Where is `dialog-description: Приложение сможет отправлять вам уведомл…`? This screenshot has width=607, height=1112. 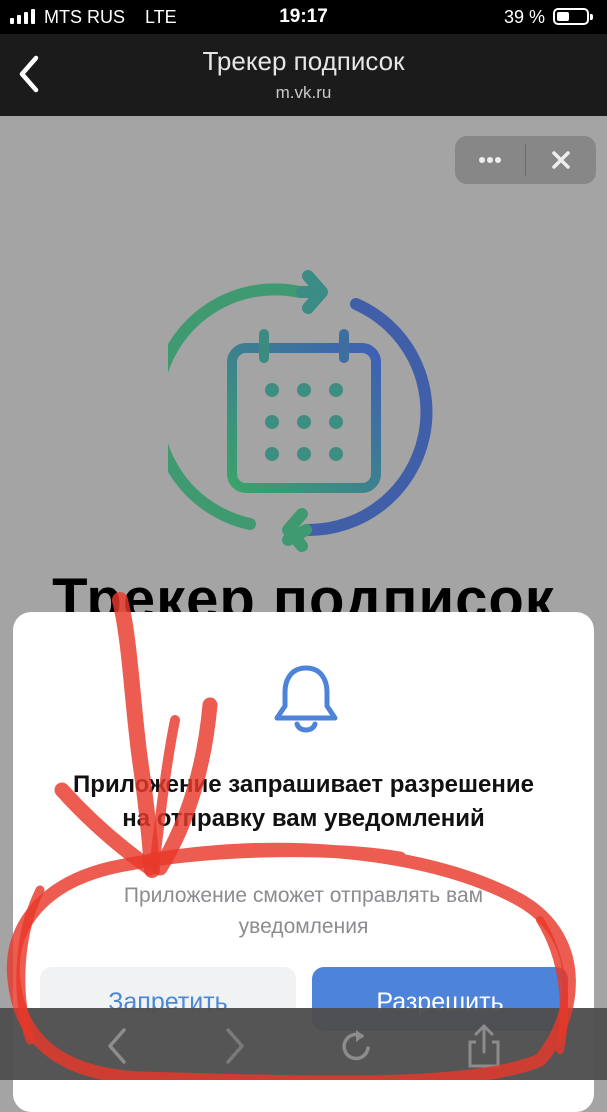
dialog-description: Приложение сможет отправлять вам уведомл… is located at coordinates (303, 911).